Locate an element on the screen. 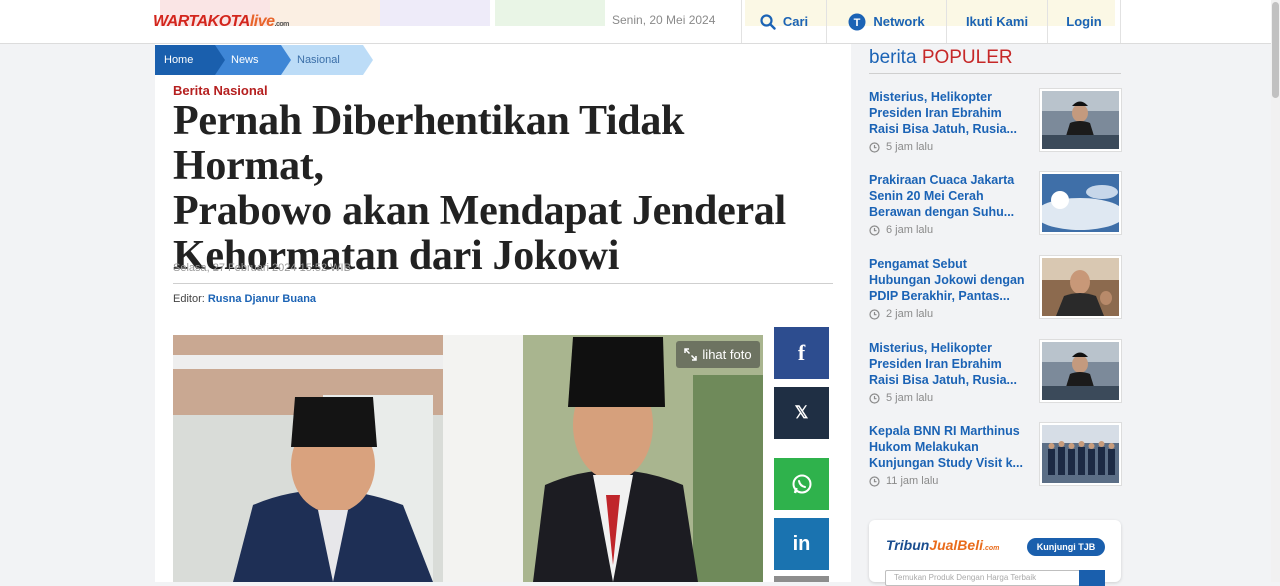 This screenshot has width=1280, height=586. article-category: Berita Nasional is located at coordinates (220, 90).